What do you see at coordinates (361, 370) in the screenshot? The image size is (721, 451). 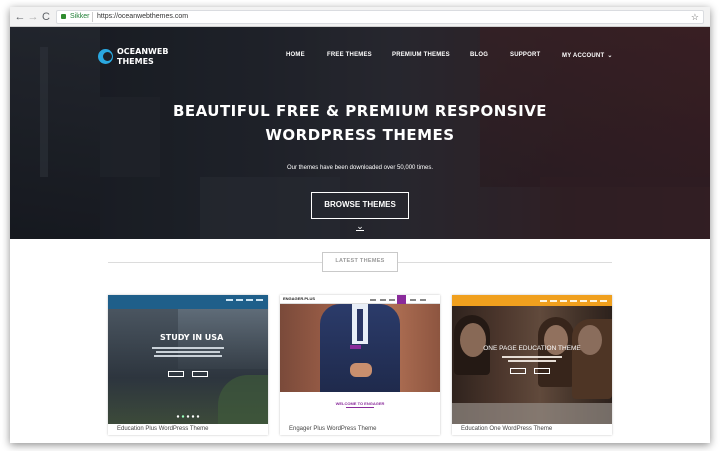 I see `preview-hands` at bounding box center [361, 370].